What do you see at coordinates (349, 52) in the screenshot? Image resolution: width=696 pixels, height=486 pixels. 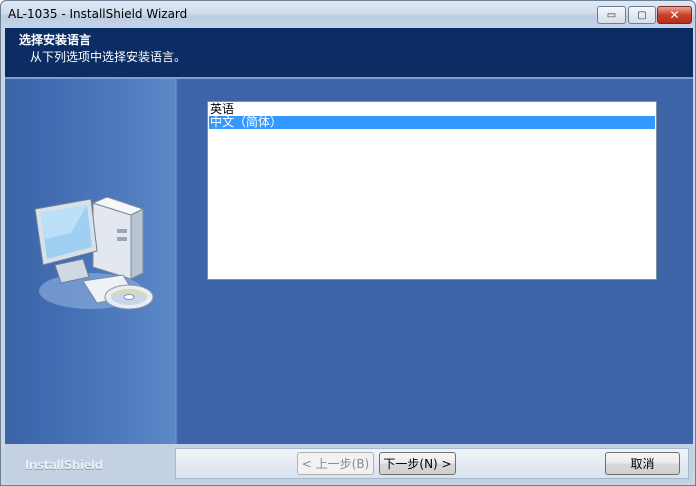 I see `header-band: 选择安装语言 从下列选项中选择安装语言。` at bounding box center [349, 52].